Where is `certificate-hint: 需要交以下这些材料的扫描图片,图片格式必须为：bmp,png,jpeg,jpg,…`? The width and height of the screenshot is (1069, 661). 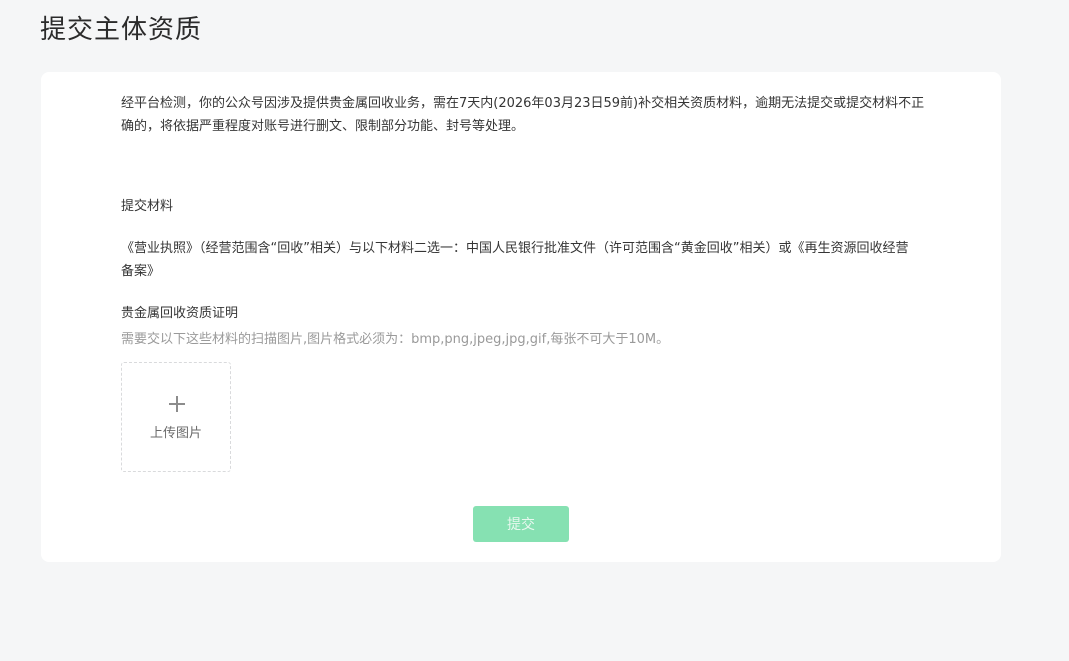 certificate-hint: 需要交以下这些材料的扫描图片,图片格式必须为：bmp,png,jpeg,jpg,… is located at coordinates (395, 339).